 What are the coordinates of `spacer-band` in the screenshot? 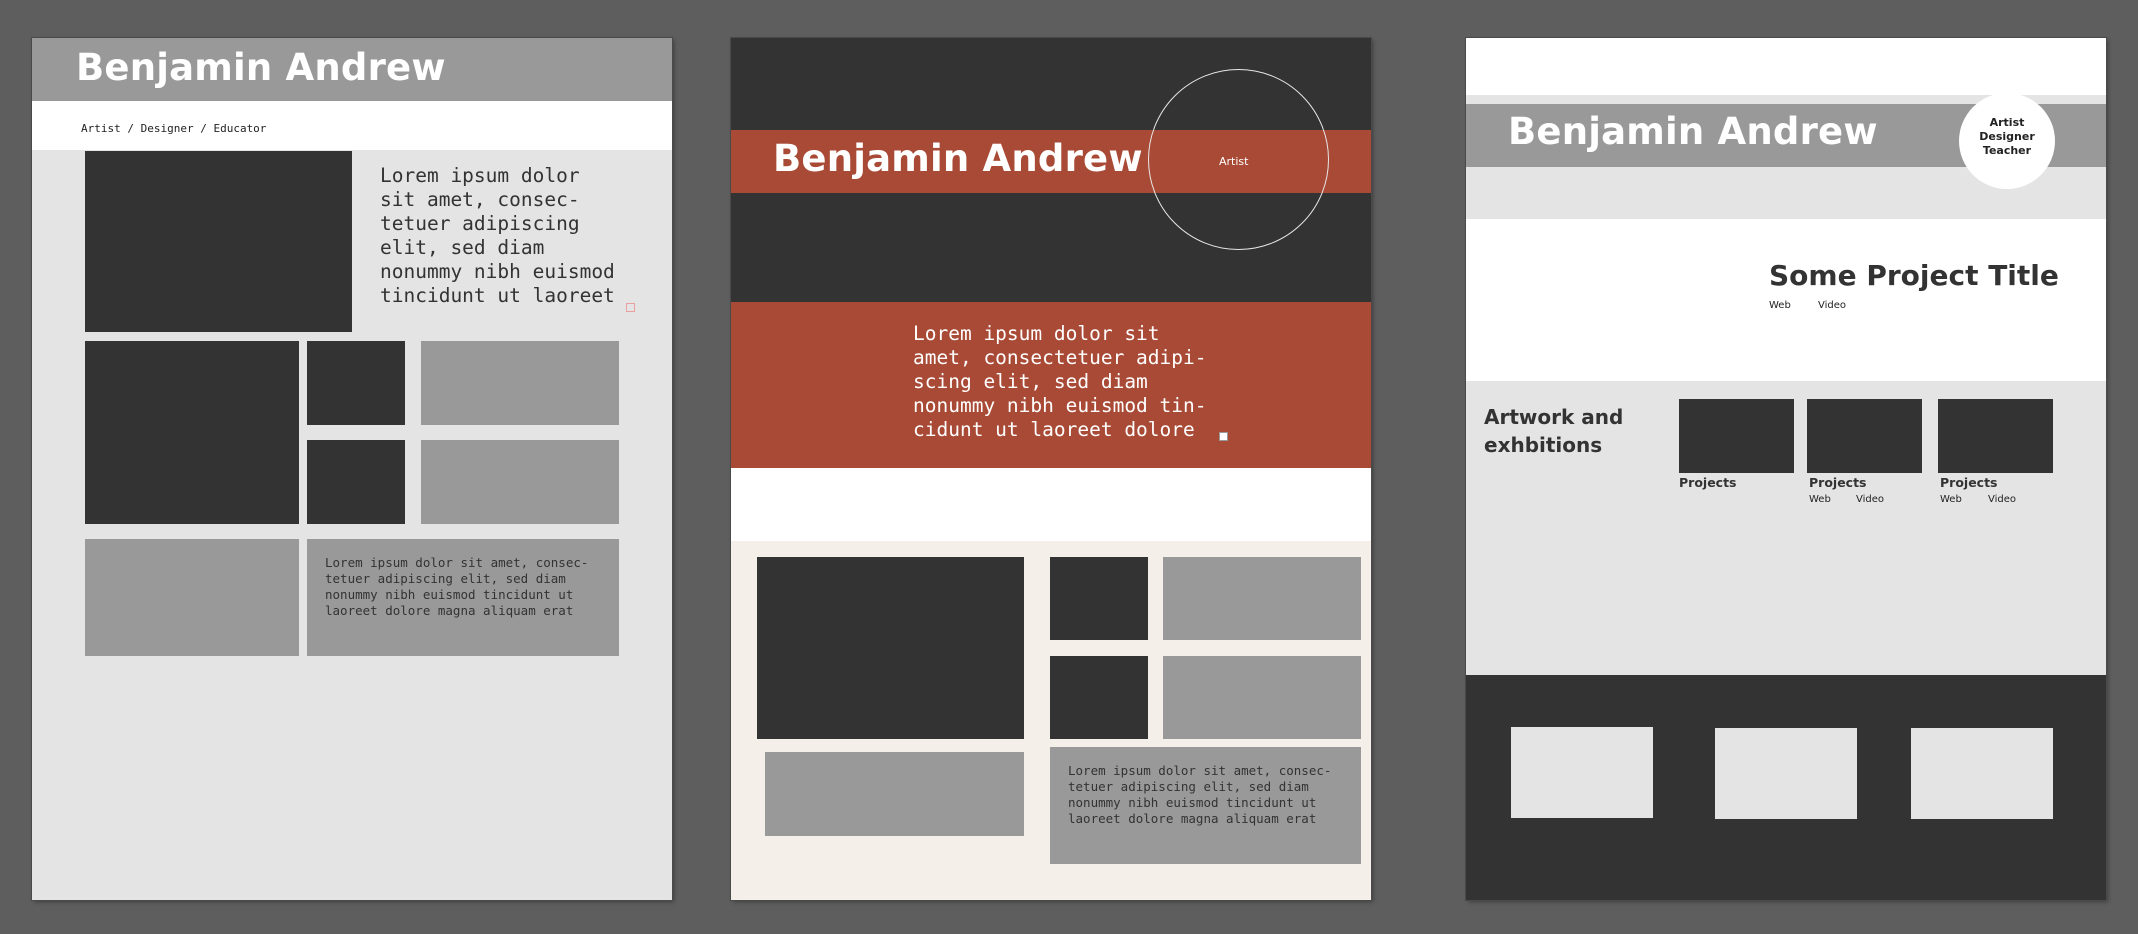 It's located at (1051, 504).